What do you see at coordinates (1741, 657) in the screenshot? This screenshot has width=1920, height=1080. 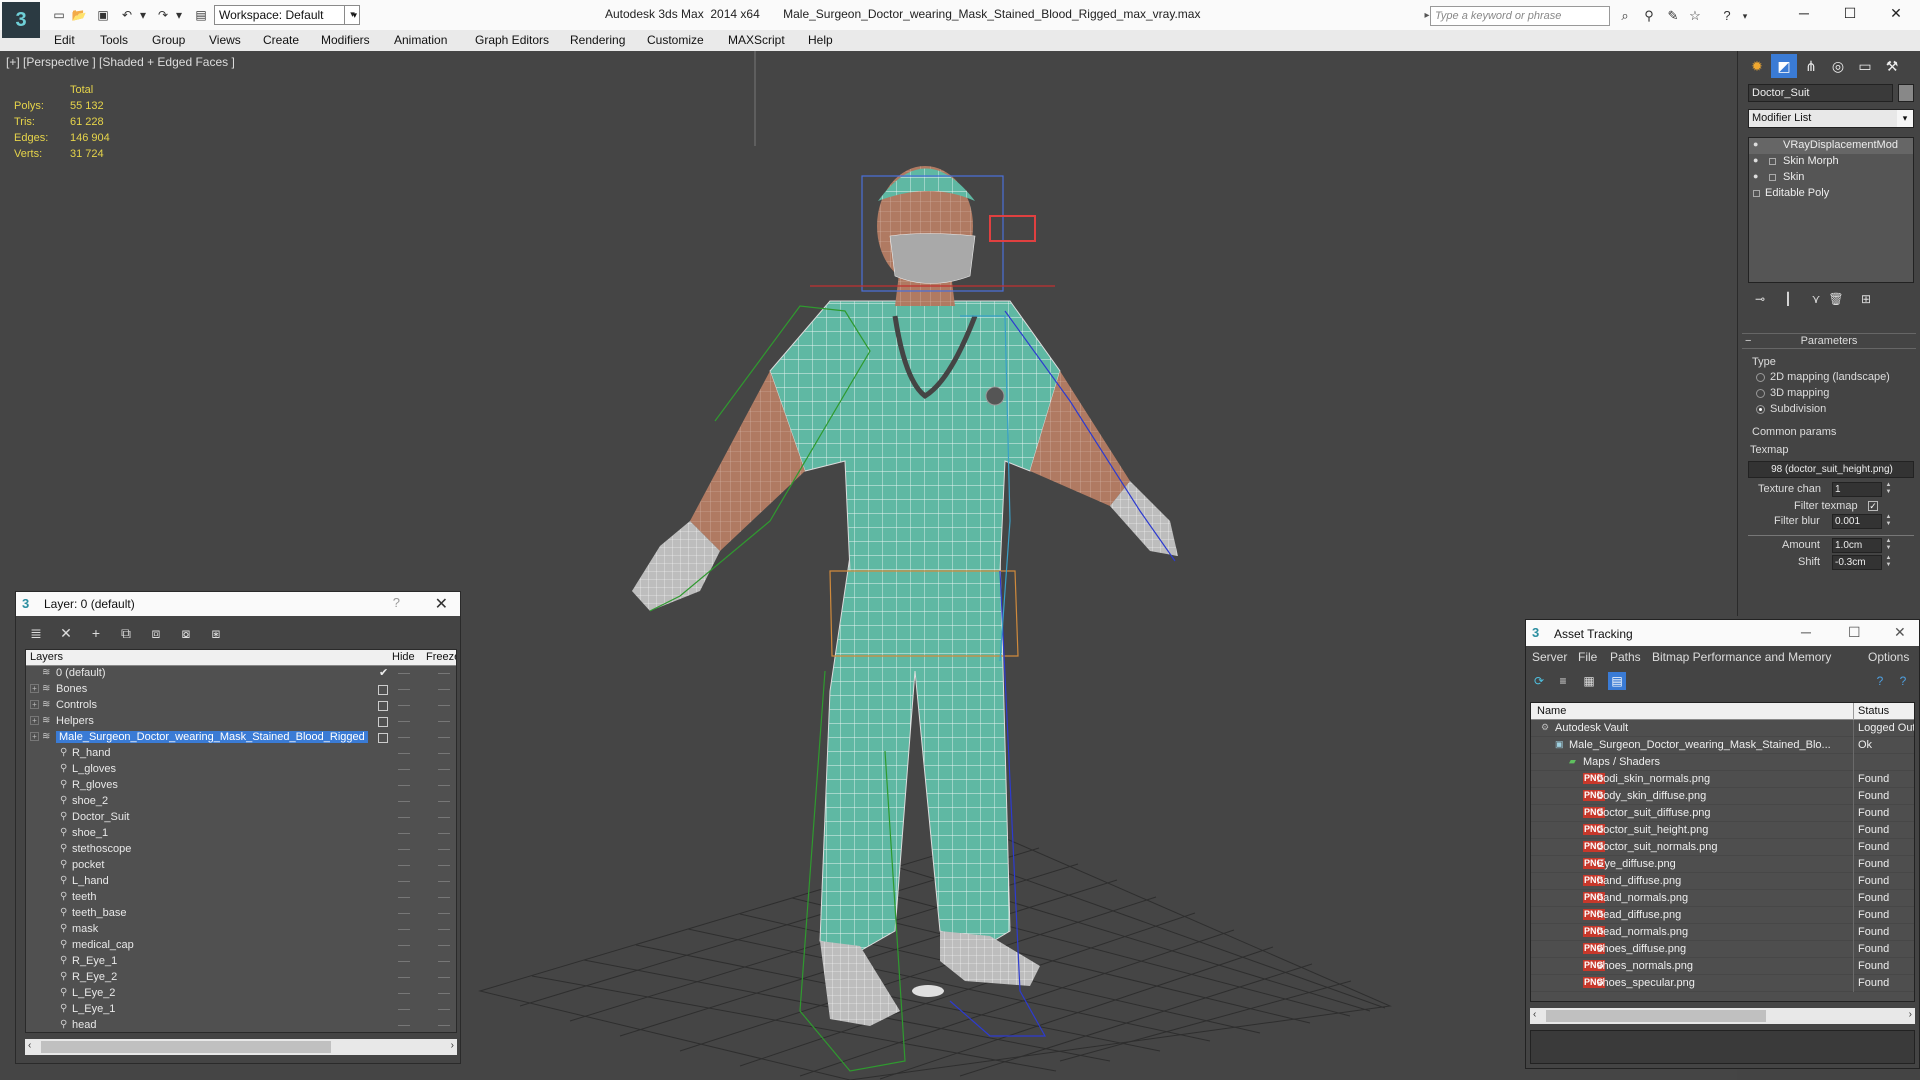 I see `menu-bitmap-performance: Bitmap Performance and Memory` at bounding box center [1741, 657].